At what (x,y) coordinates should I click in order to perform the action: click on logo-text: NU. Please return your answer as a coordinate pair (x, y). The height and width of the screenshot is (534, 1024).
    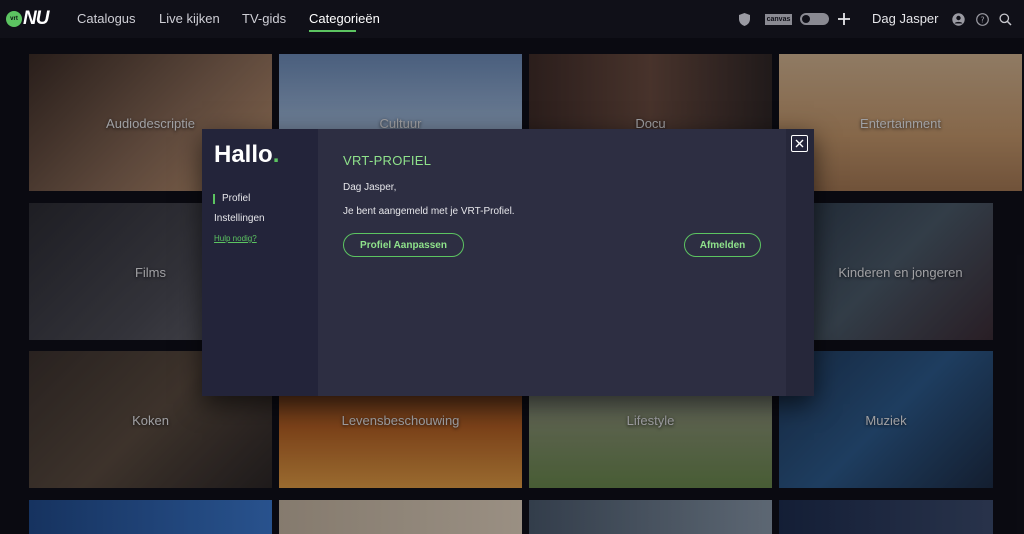
    Looking at the image, I should click on (36, 18).